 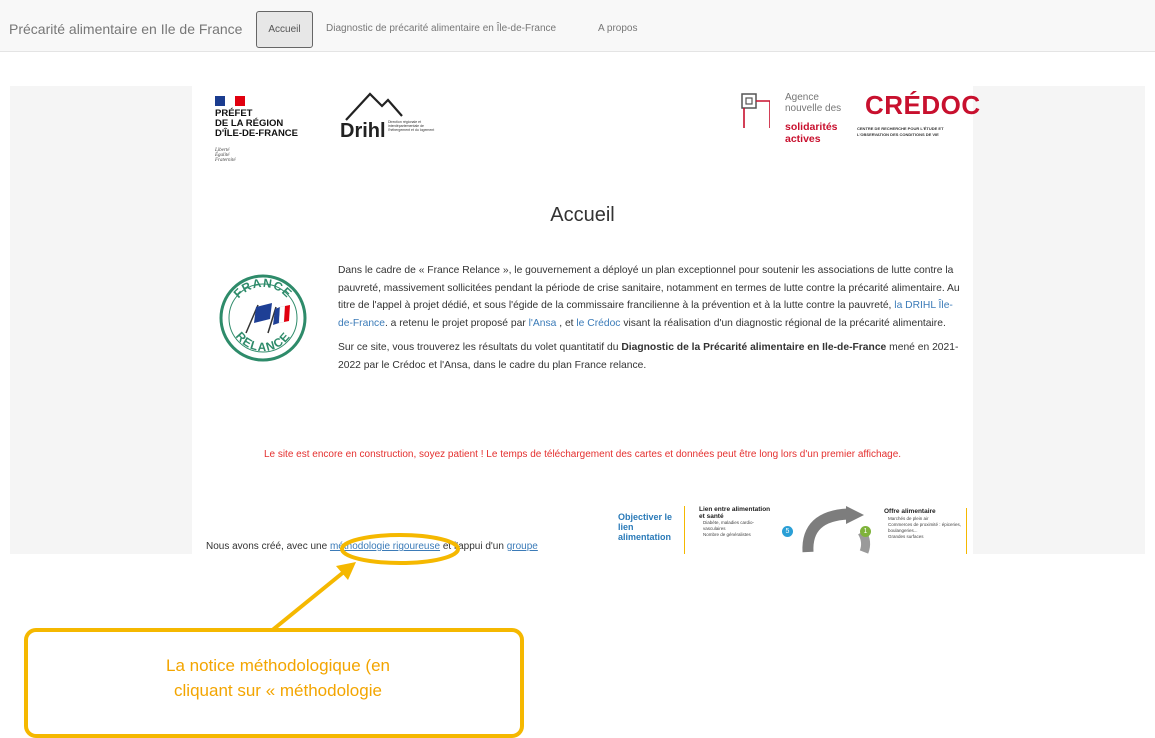 What do you see at coordinates (278, 665) in the screenshot?
I see `callout-line1: La notice méthodologique (en` at bounding box center [278, 665].